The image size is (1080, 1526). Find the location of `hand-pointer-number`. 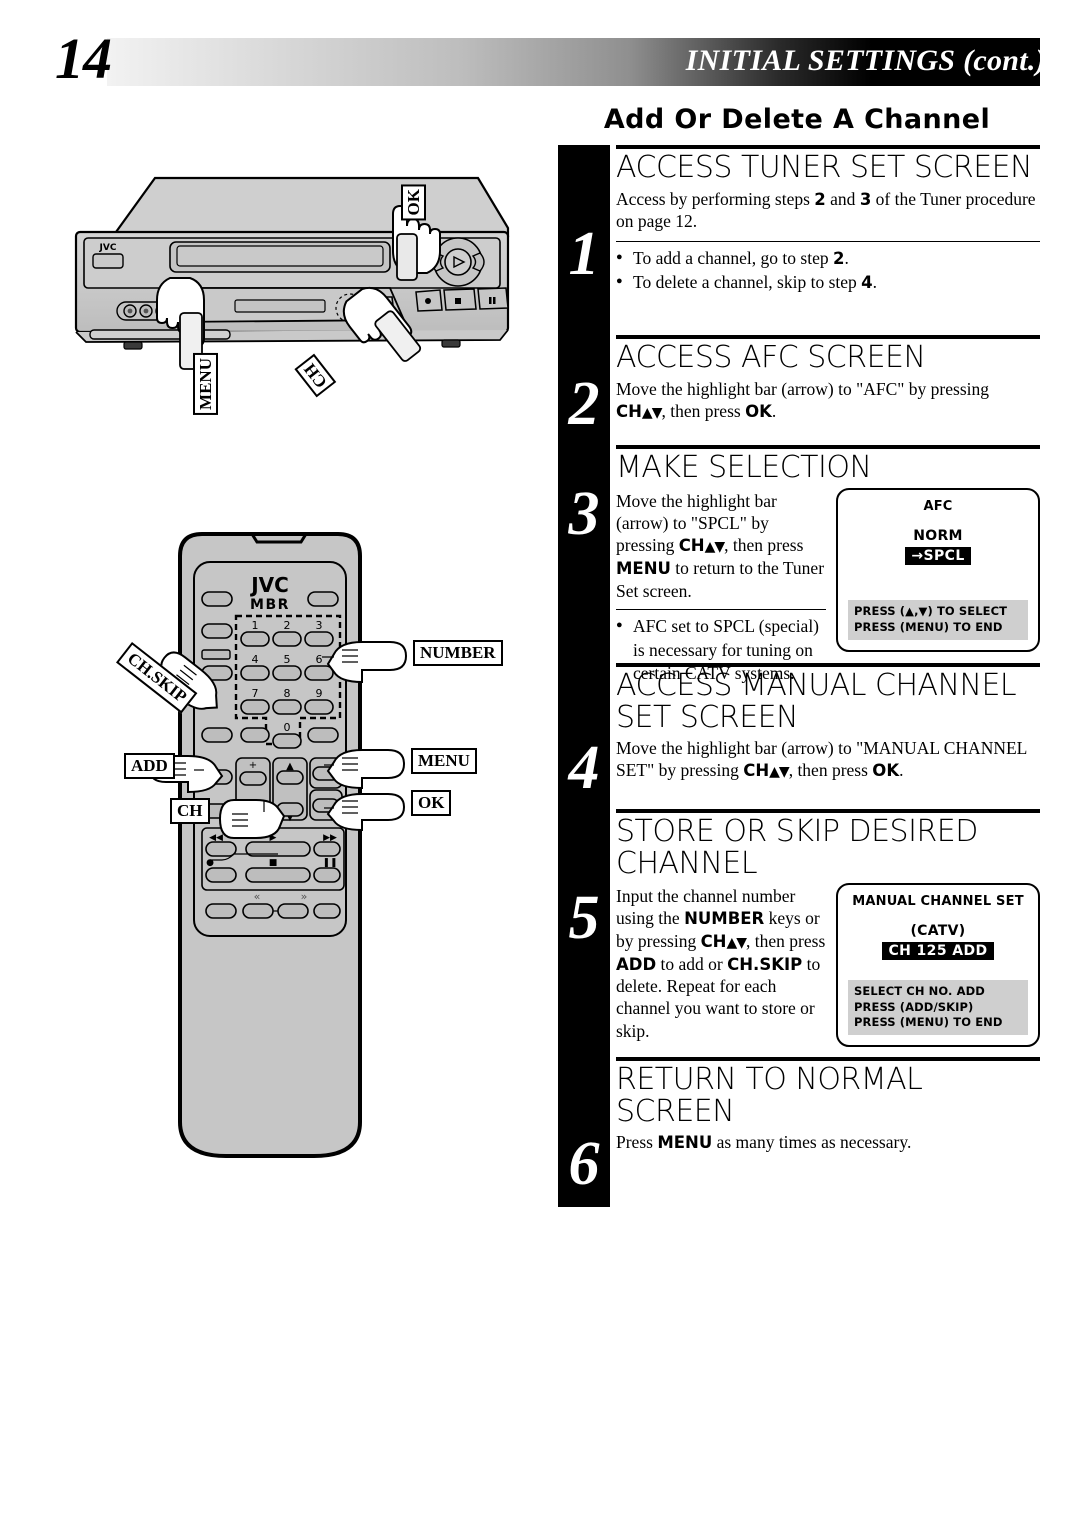

hand-pointer-number is located at coordinates (367, 662).